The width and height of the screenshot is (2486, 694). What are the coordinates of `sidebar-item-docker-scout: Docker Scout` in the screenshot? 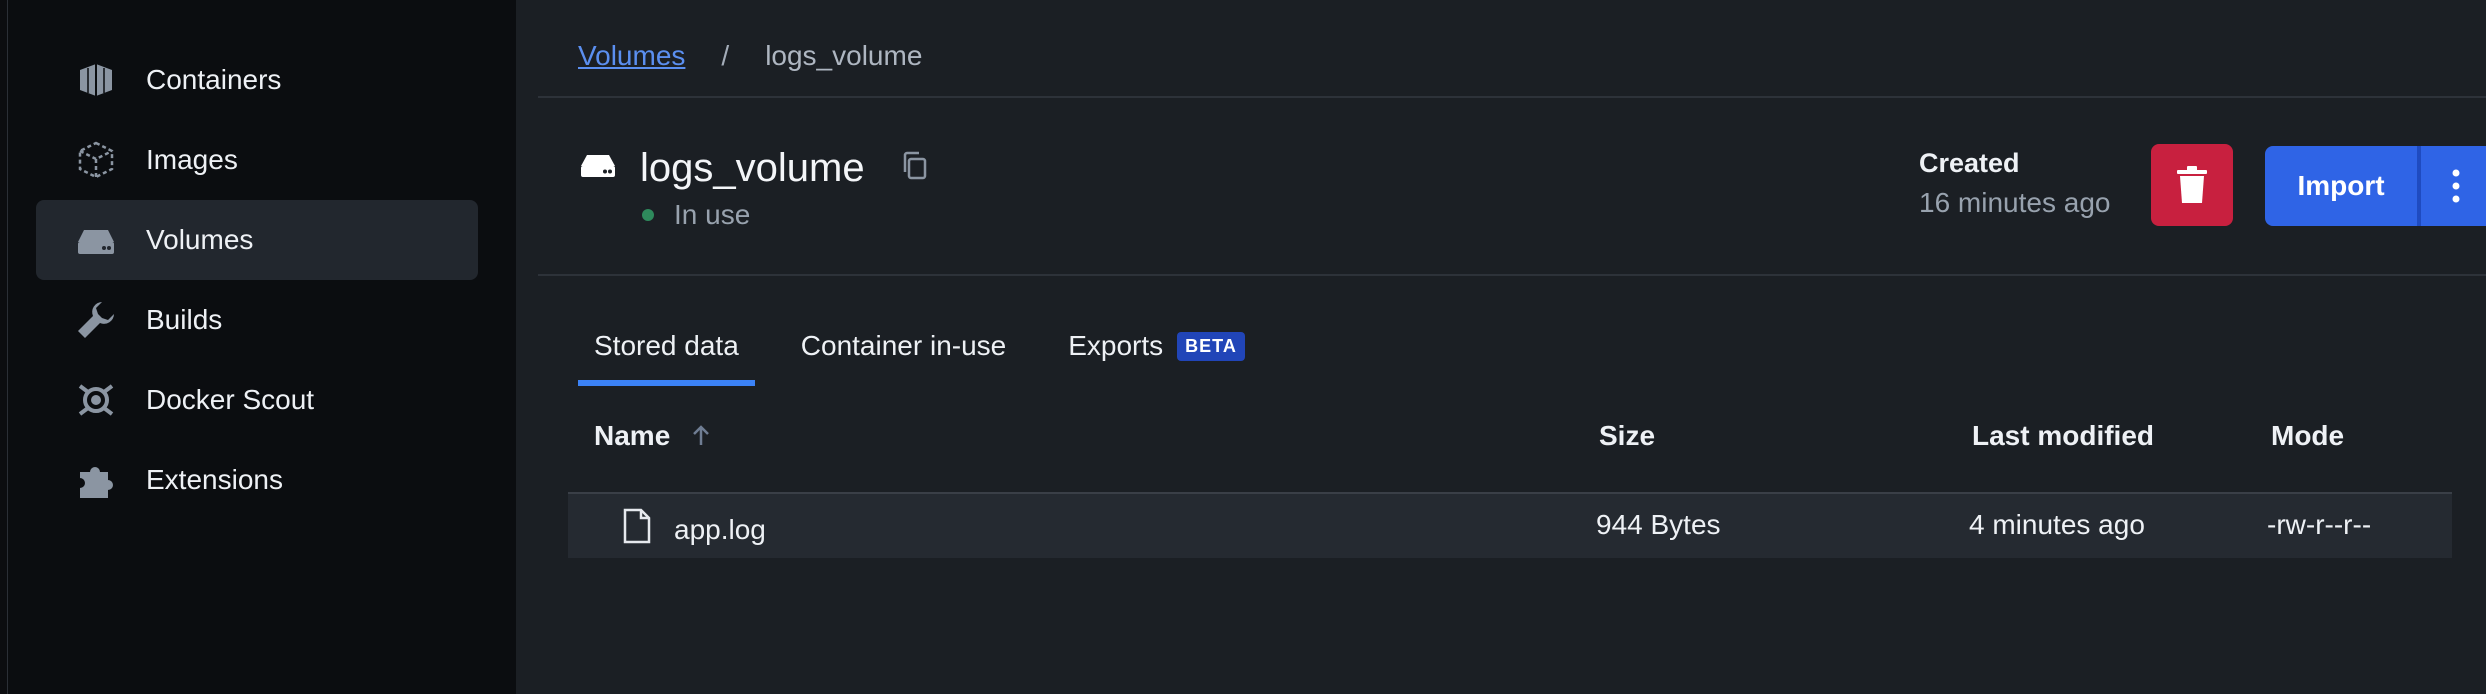 It's located at (257, 400).